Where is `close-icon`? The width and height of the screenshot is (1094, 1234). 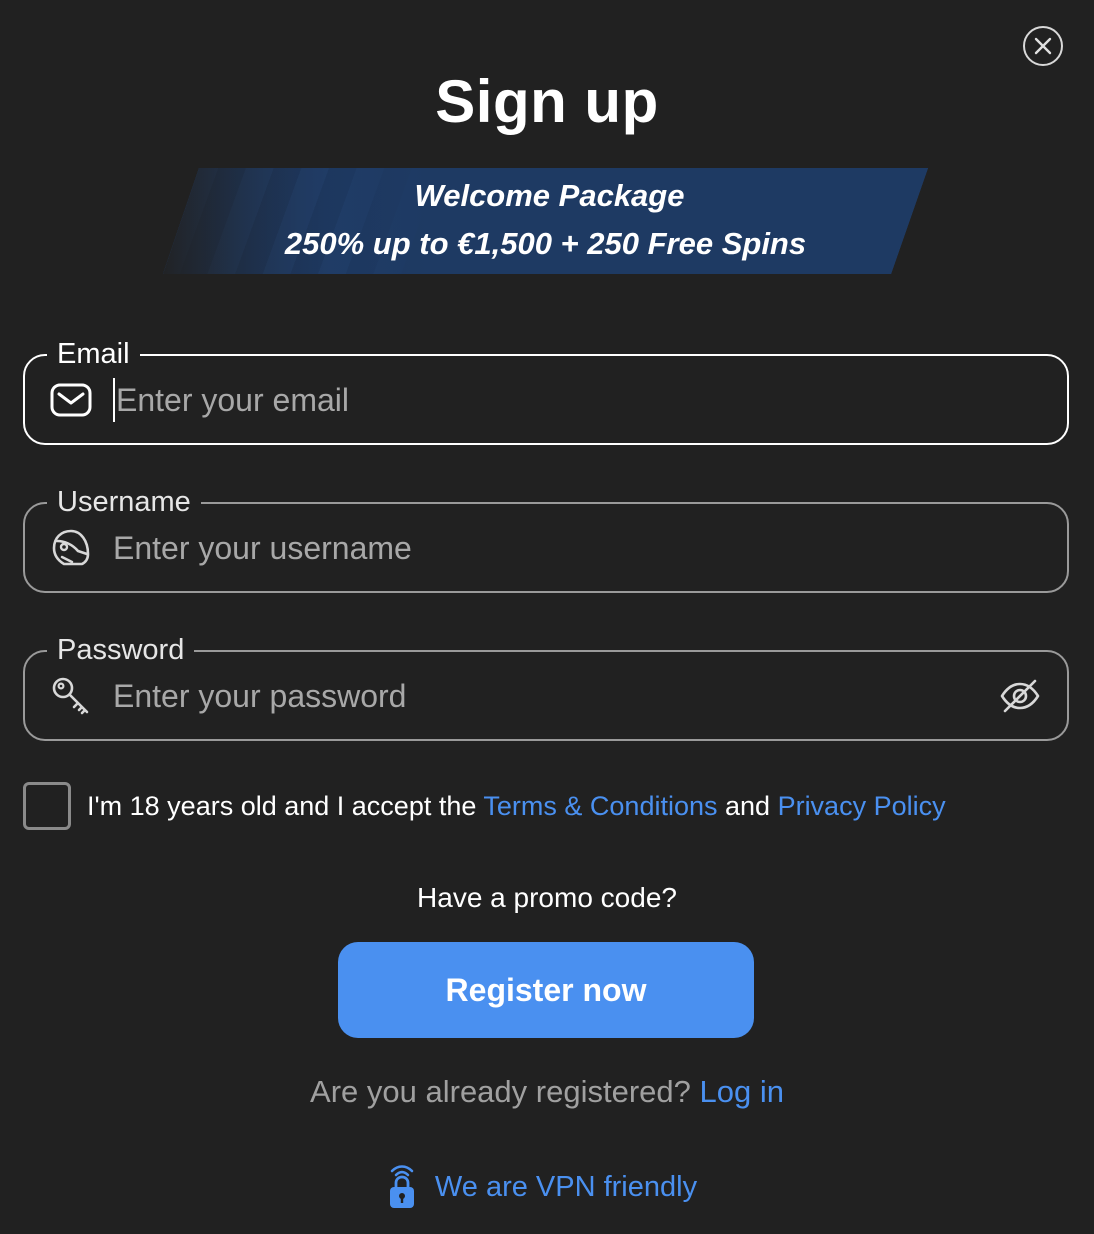 close-icon is located at coordinates (1043, 46).